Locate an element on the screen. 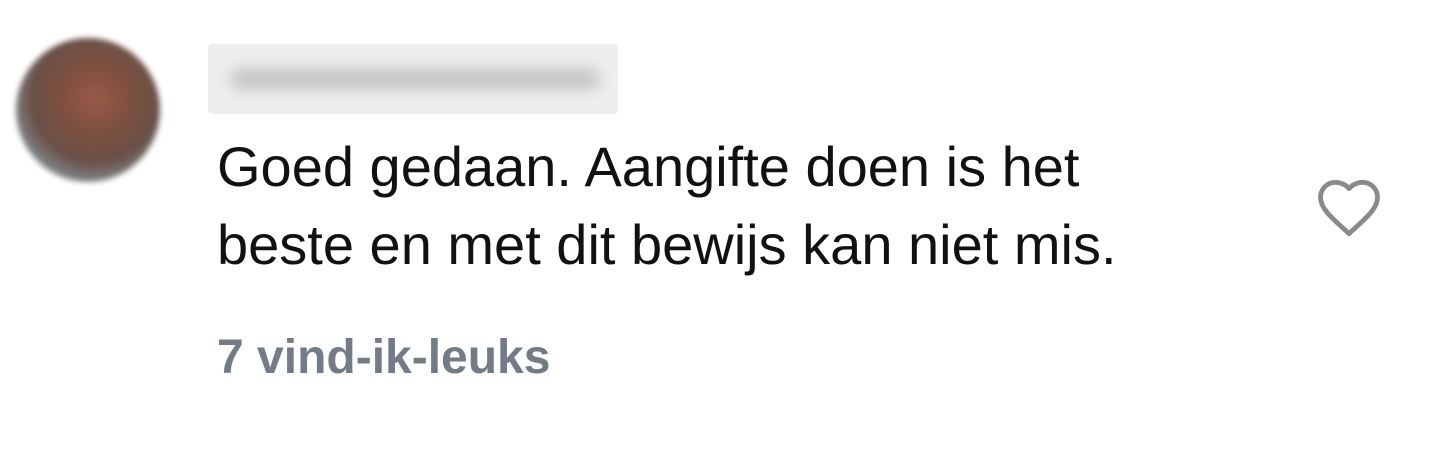 This screenshot has height=454, width=1440. like-button is located at coordinates (1349, 206).